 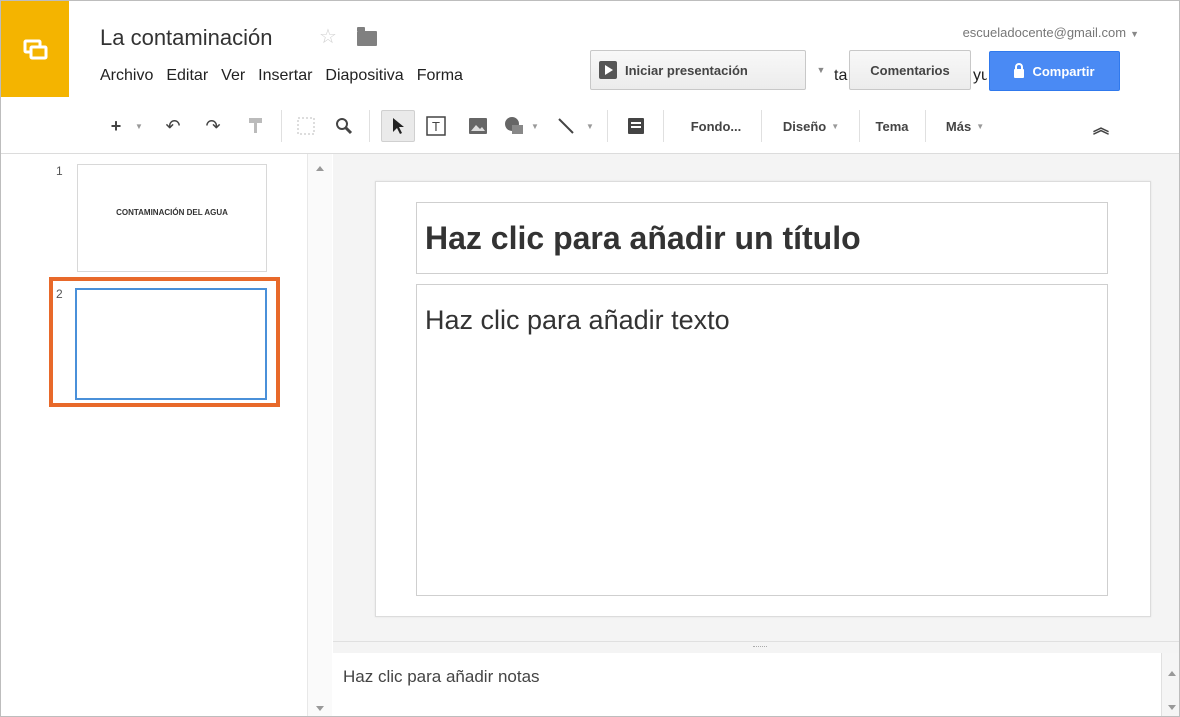 I want to click on theme-button: Tema, so click(x=892, y=126).